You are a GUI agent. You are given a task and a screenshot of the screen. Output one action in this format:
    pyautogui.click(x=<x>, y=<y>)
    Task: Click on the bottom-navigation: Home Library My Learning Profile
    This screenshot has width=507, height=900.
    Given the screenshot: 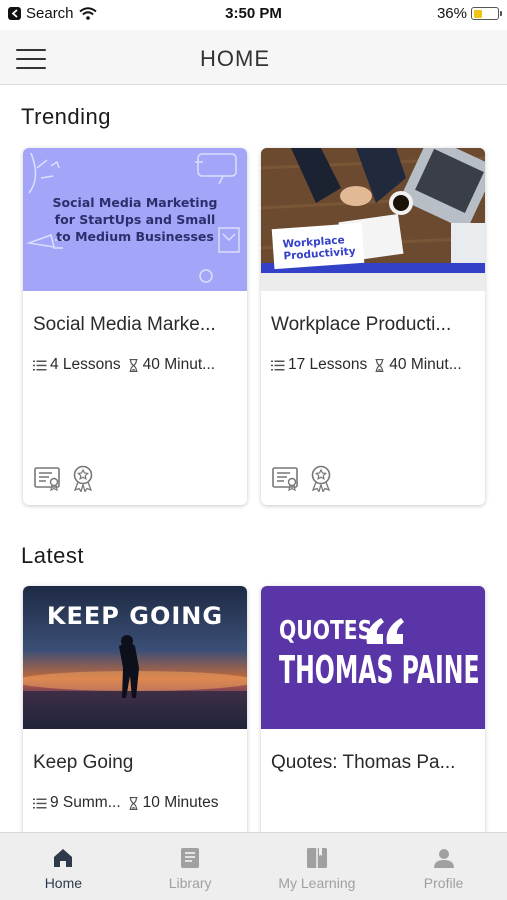 What is the action you would take?
    pyautogui.click(x=253, y=866)
    